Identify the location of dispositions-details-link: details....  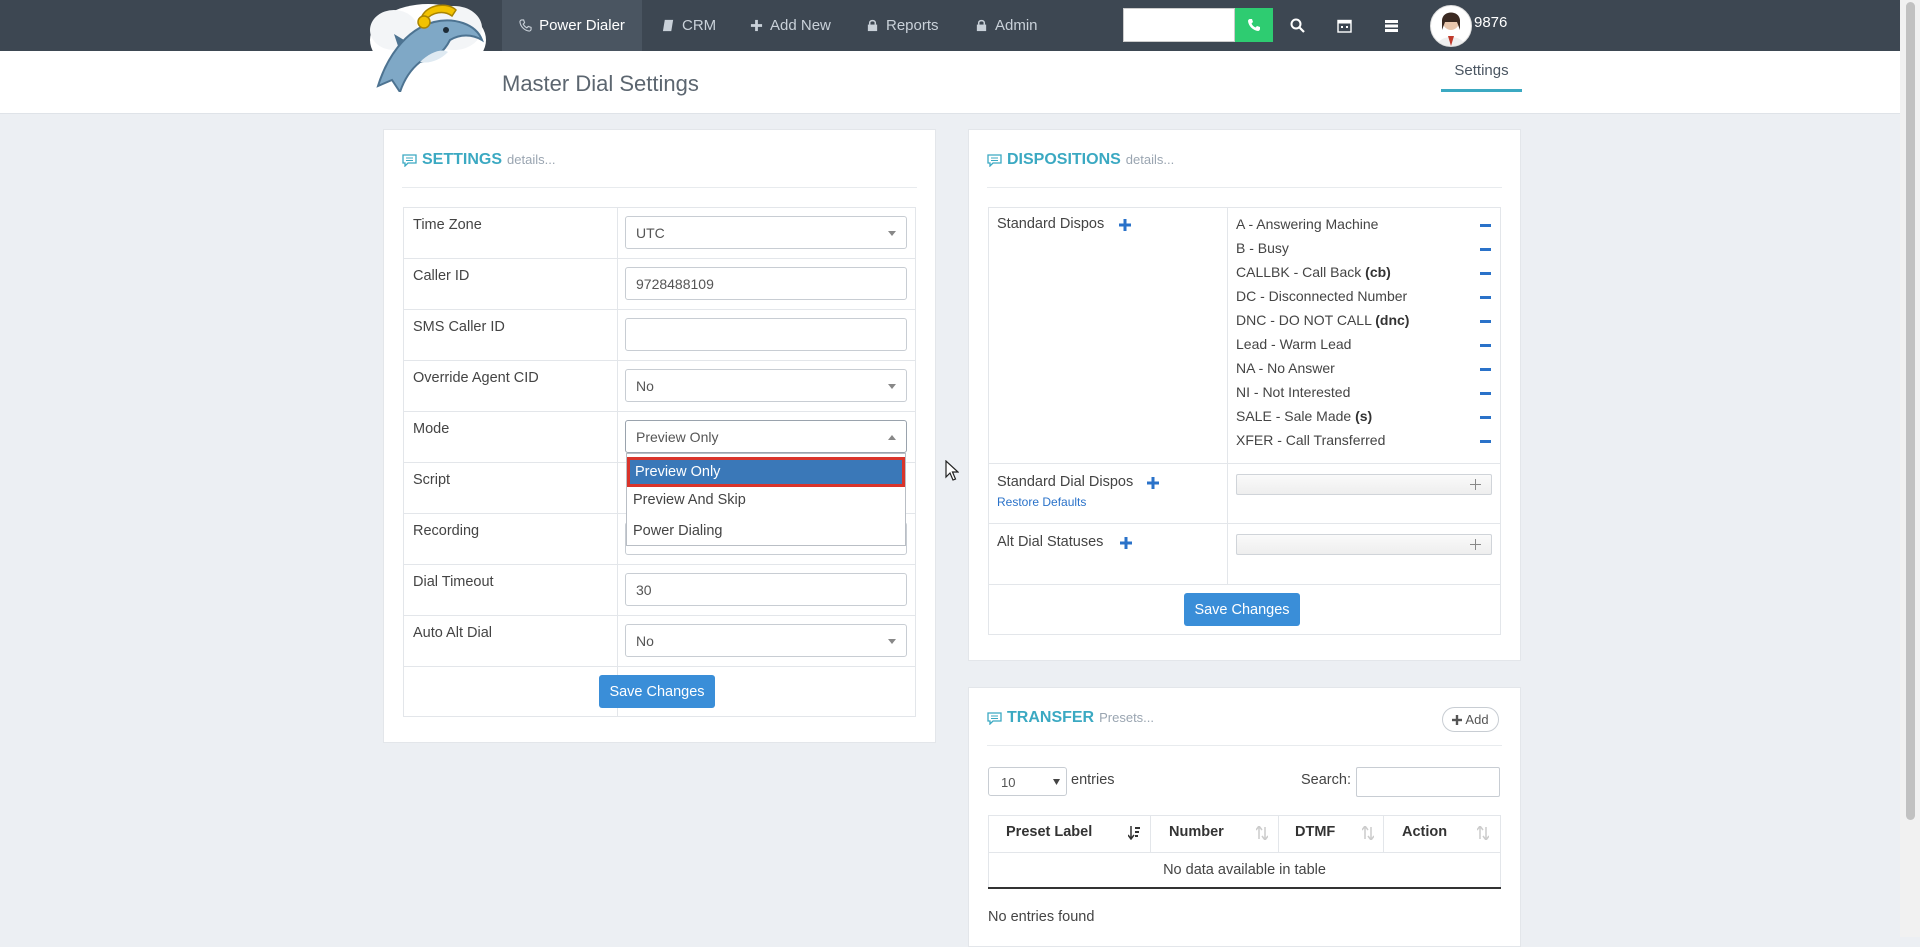
(1150, 159).